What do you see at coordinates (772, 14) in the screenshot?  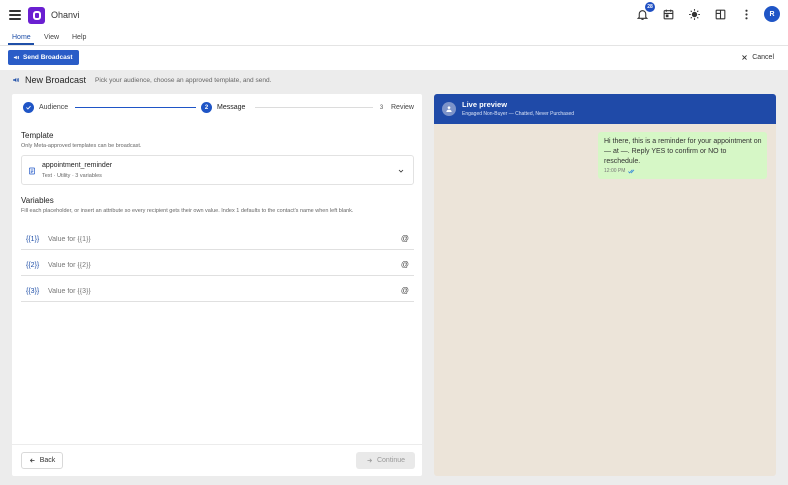 I see `user-avatar: R` at bounding box center [772, 14].